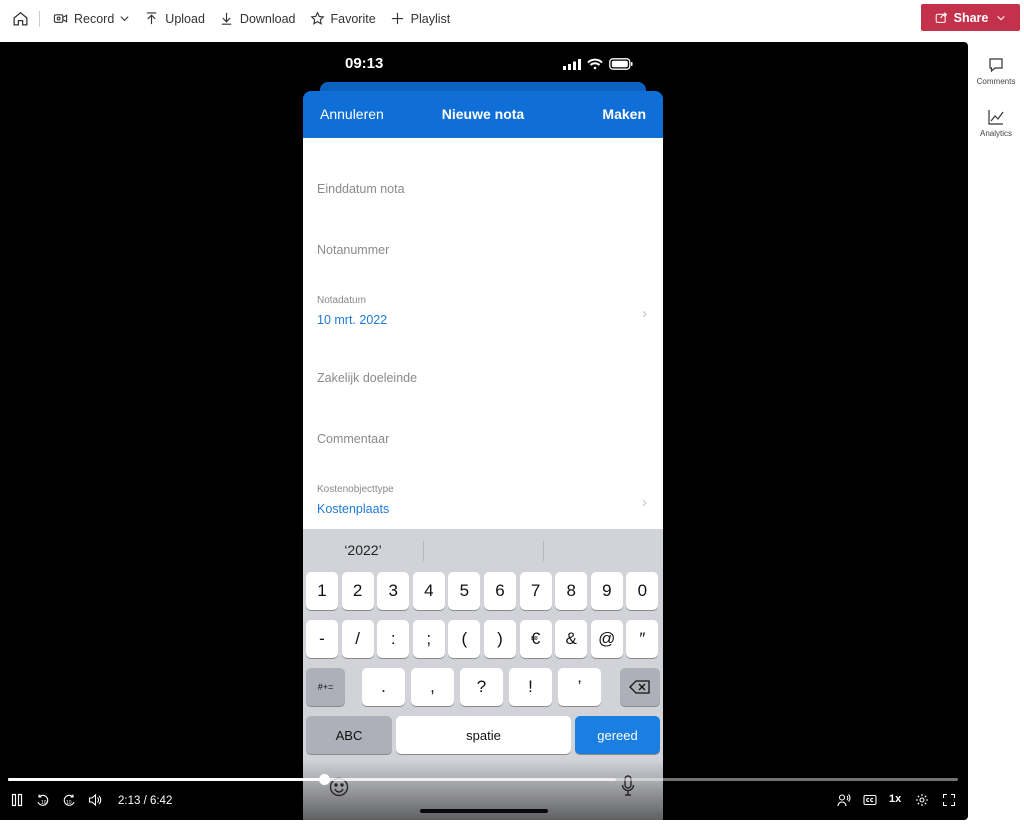 The image size is (1024, 826). I want to click on key: ″, so click(642, 639).